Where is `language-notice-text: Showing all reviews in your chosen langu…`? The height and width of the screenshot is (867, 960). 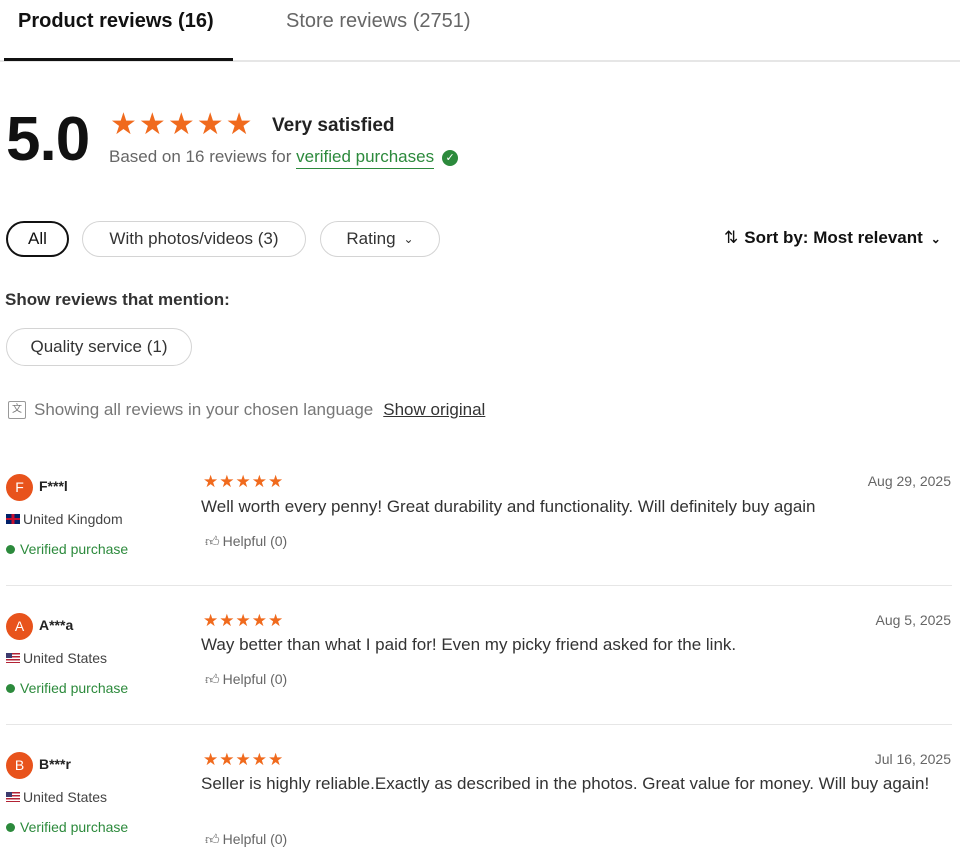 language-notice-text: Showing all reviews in your chosen langu… is located at coordinates (204, 409).